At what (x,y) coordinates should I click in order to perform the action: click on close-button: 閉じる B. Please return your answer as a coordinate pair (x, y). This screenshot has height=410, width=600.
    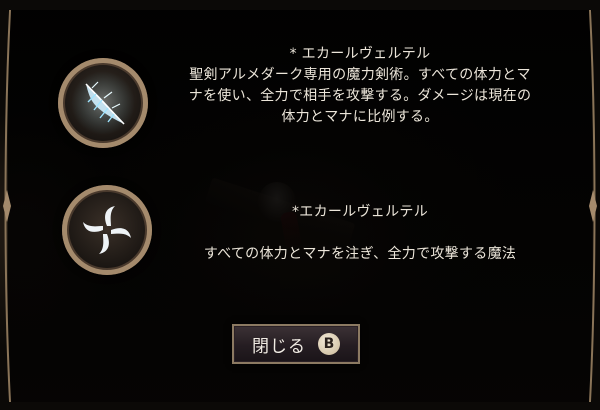
    Looking at the image, I should click on (296, 344).